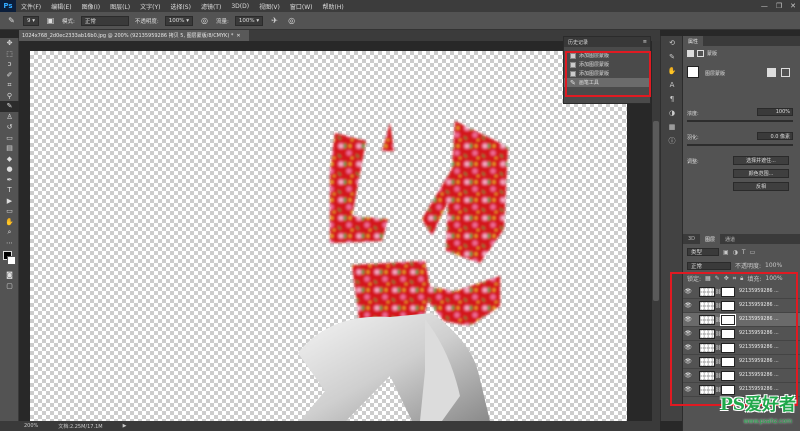 Image resolution: width=800 pixels, height=431 pixels. What do you see at coordinates (9, 43) in the screenshot?
I see `move-tool-icon: ✥` at bounding box center [9, 43].